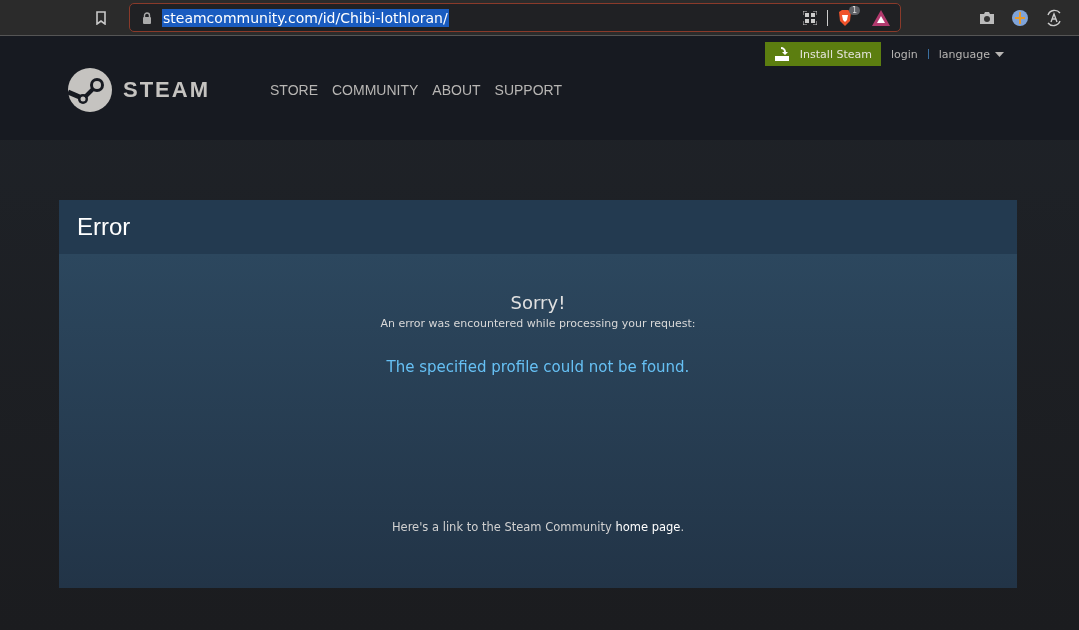 The width and height of the screenshot is (1079, 630). What do you see at coordinates (999, 54) in the screenshot?
I see `caret-icon` at bounding box center [999, 54].